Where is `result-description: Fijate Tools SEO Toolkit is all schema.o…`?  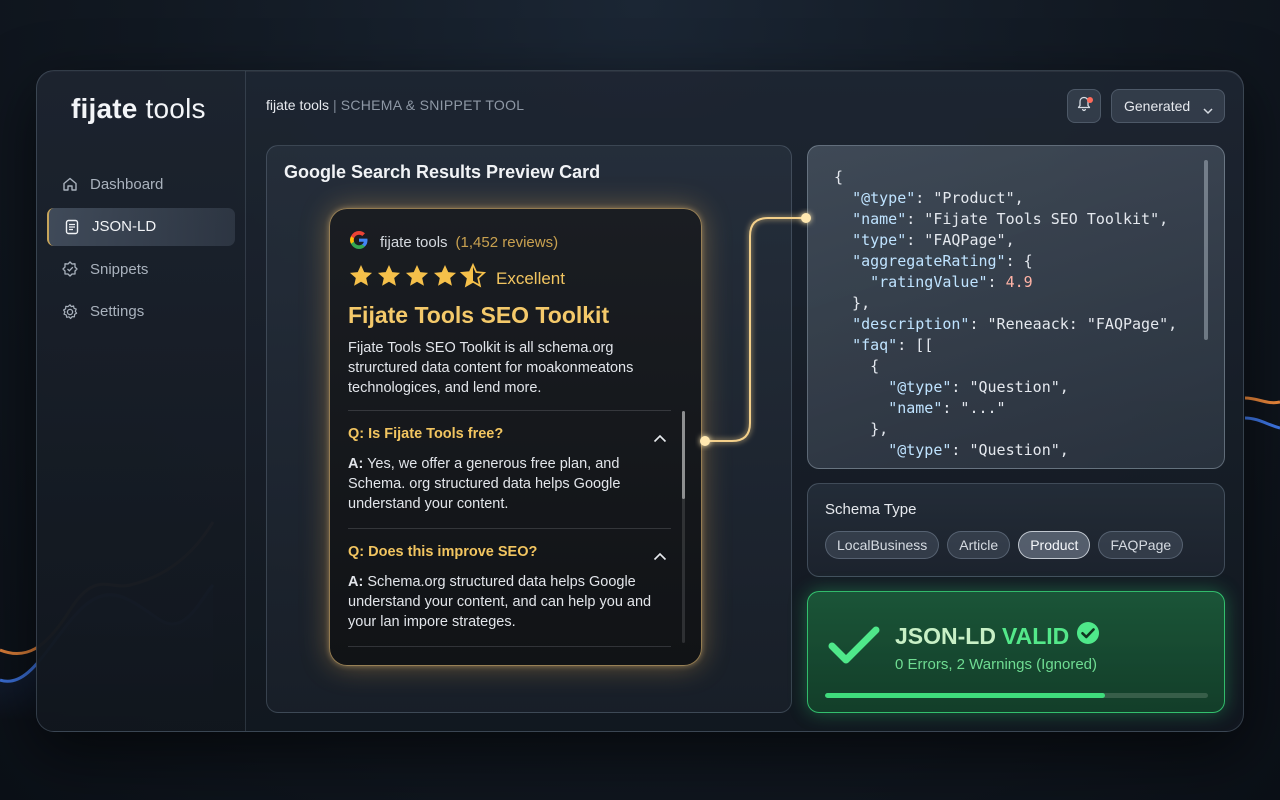
result-description: Fijate Tools SEO Toolkit is all schema.o… is located at coordinates (491, 368).